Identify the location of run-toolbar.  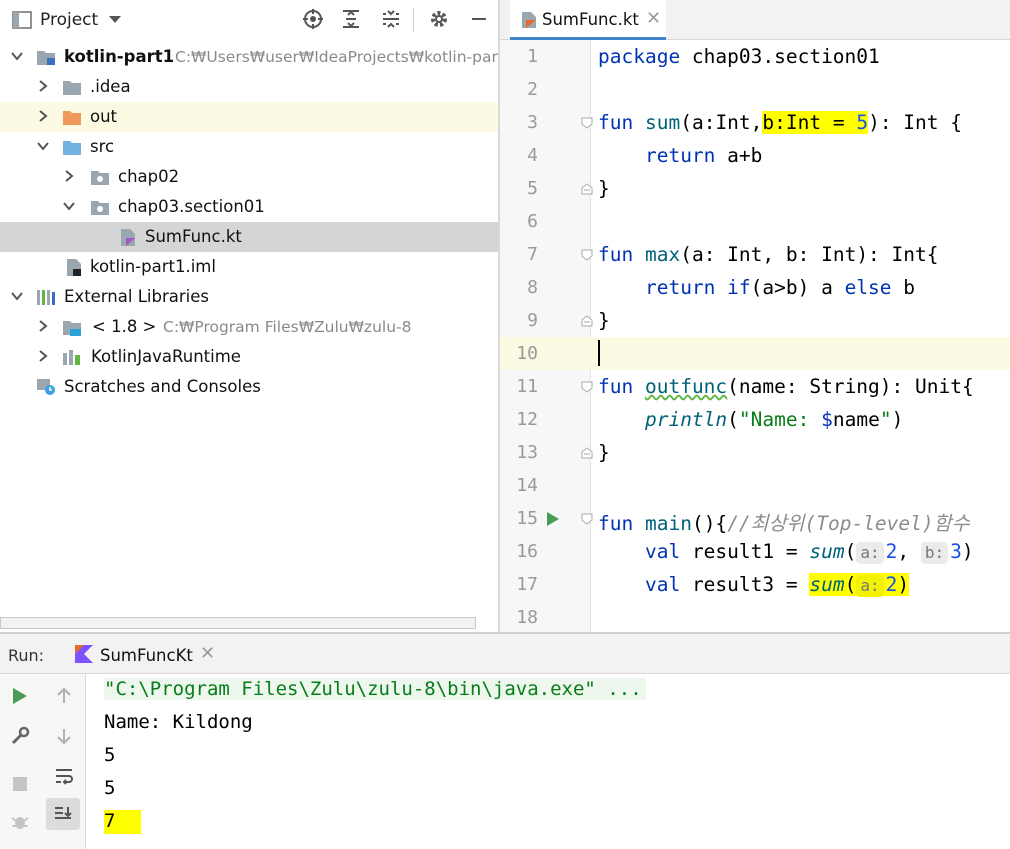
(43, 761).